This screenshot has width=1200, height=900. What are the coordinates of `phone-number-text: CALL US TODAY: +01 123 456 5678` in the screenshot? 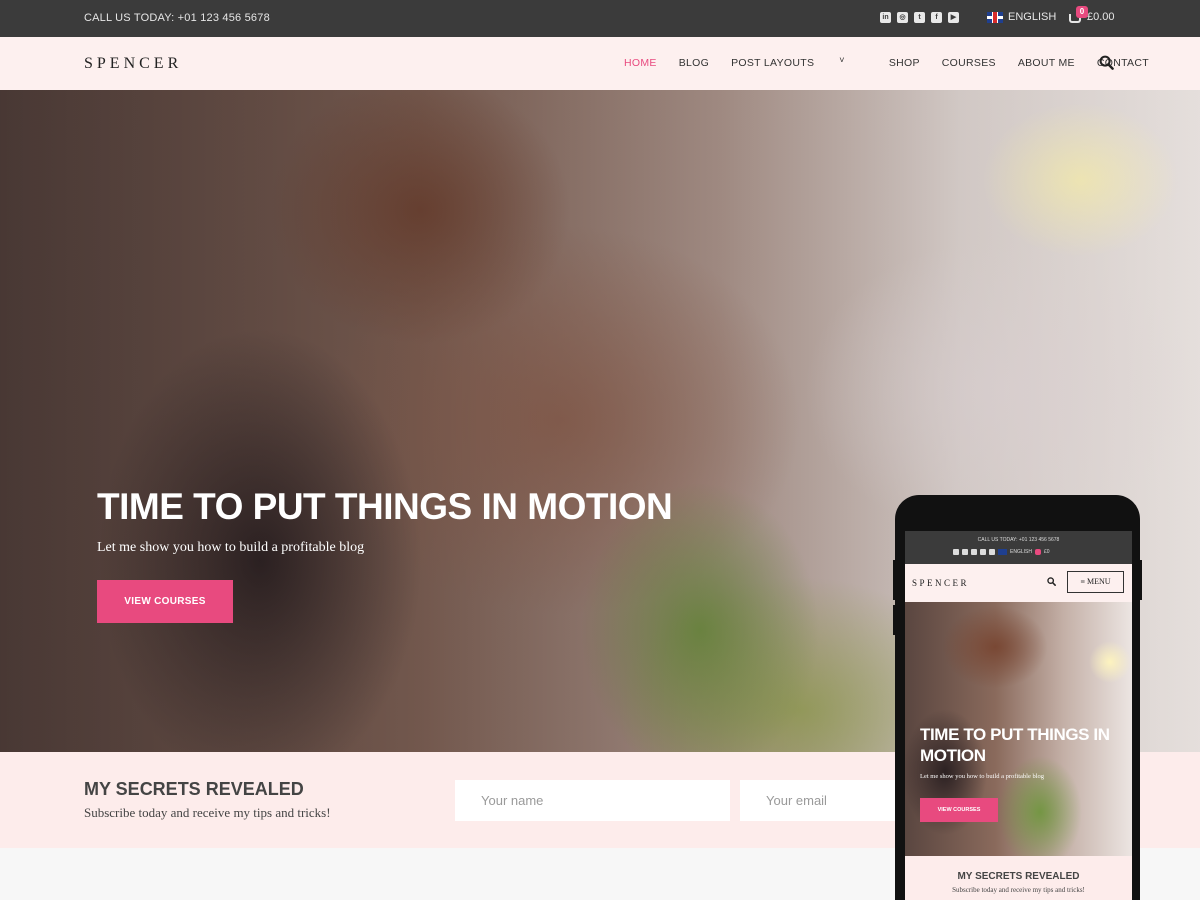 It's located at (177, 18).